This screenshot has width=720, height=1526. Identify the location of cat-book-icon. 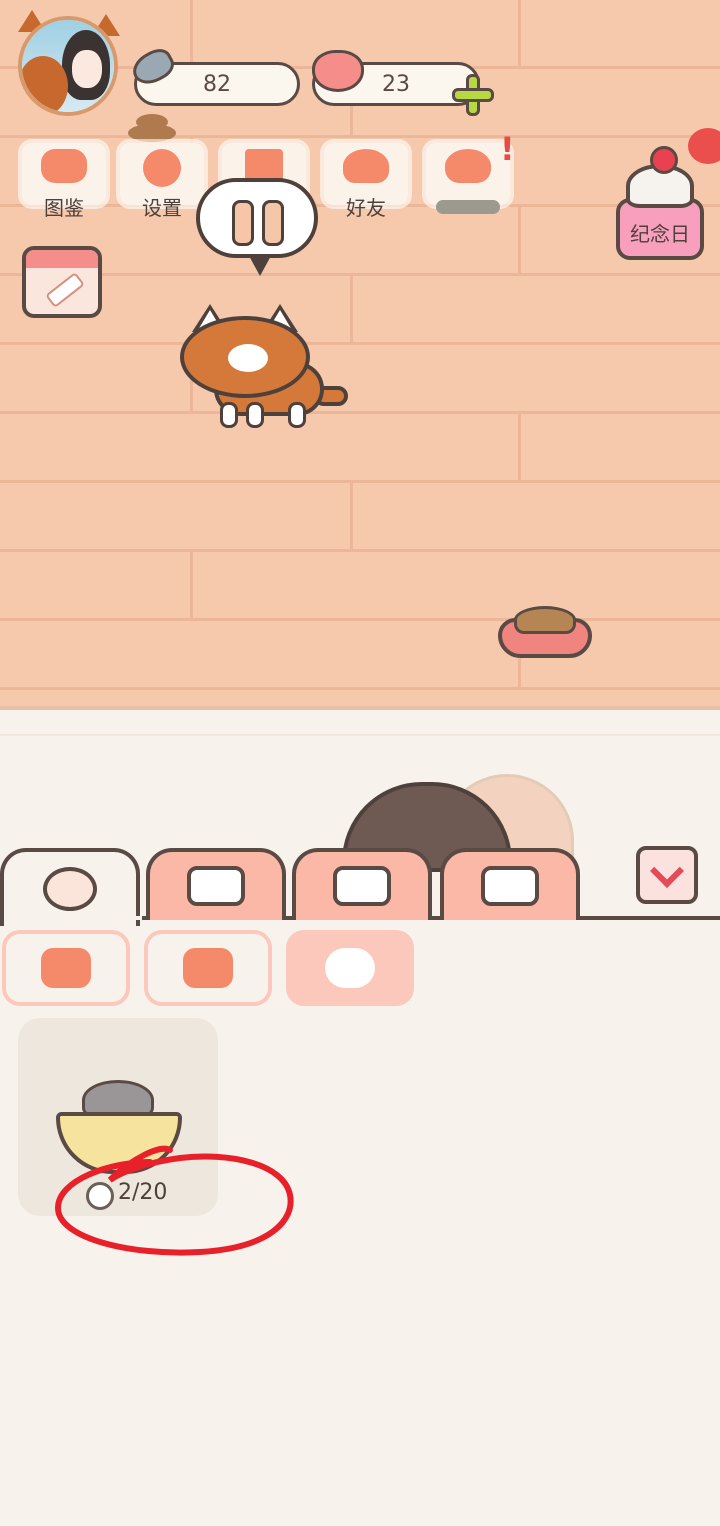
(64, 166).